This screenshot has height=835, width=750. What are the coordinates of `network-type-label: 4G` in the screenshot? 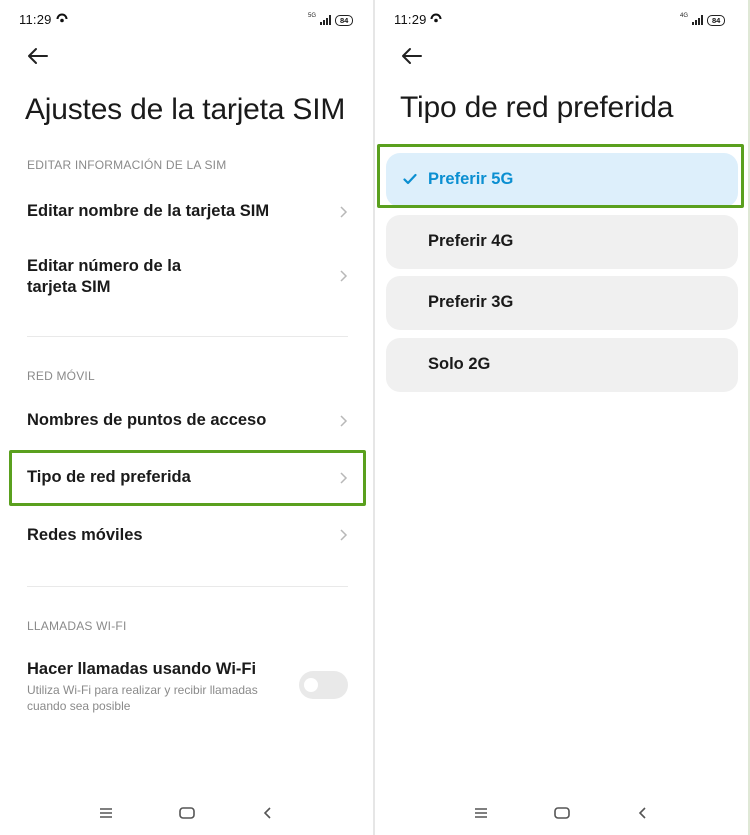 It's located at (684, 16).